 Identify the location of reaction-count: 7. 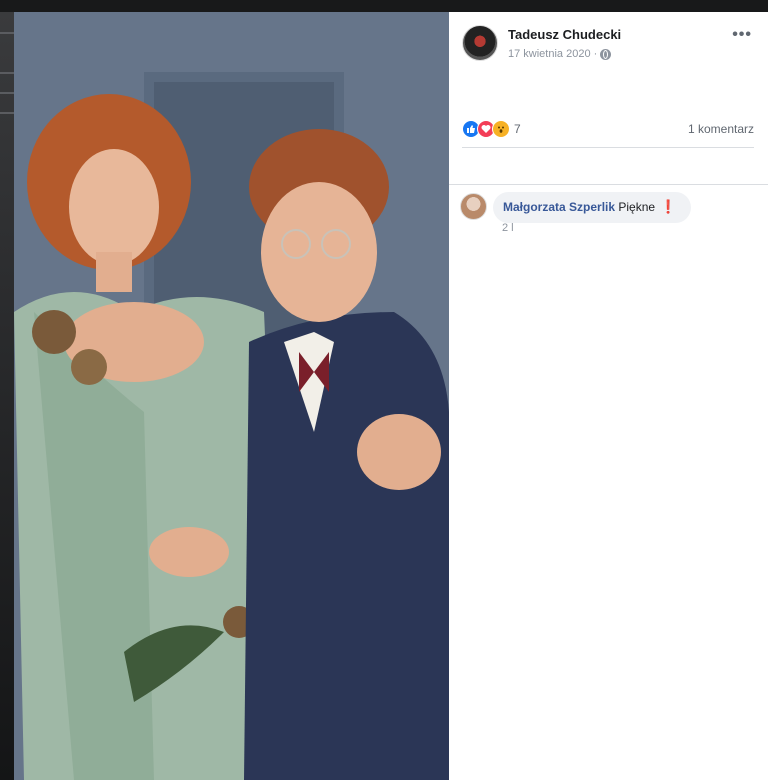
(517, 129).